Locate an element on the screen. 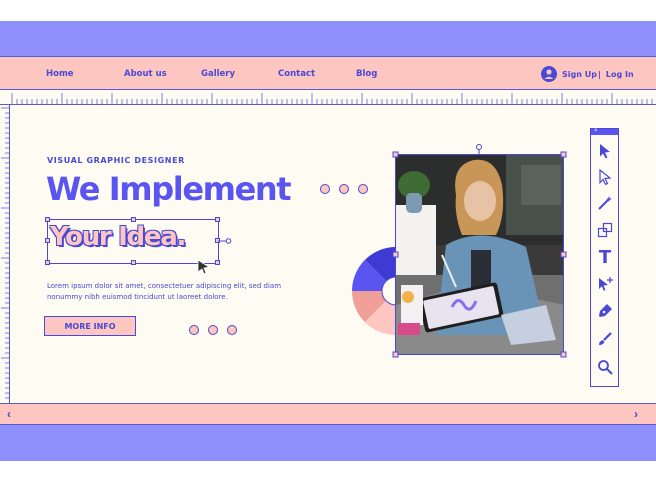  tool-palette-header: × is located at coordinates (604, 131).